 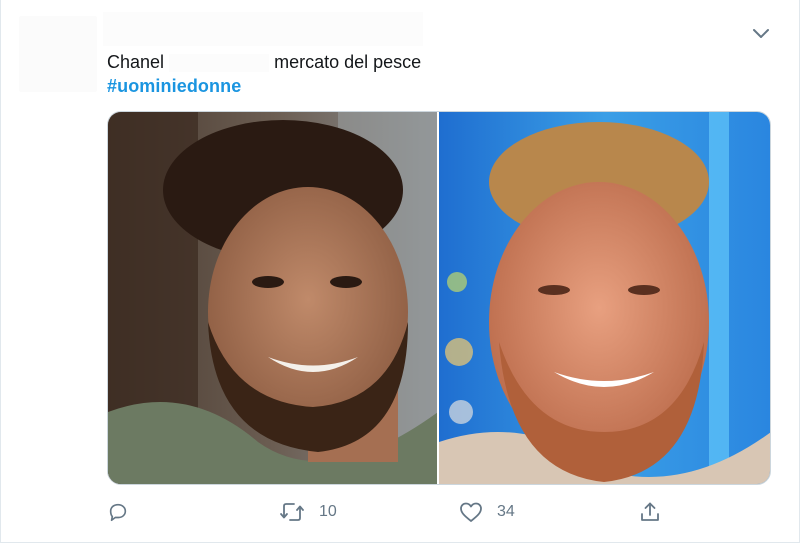 I want to click on like-button: 34, so click(x=487, y=512).